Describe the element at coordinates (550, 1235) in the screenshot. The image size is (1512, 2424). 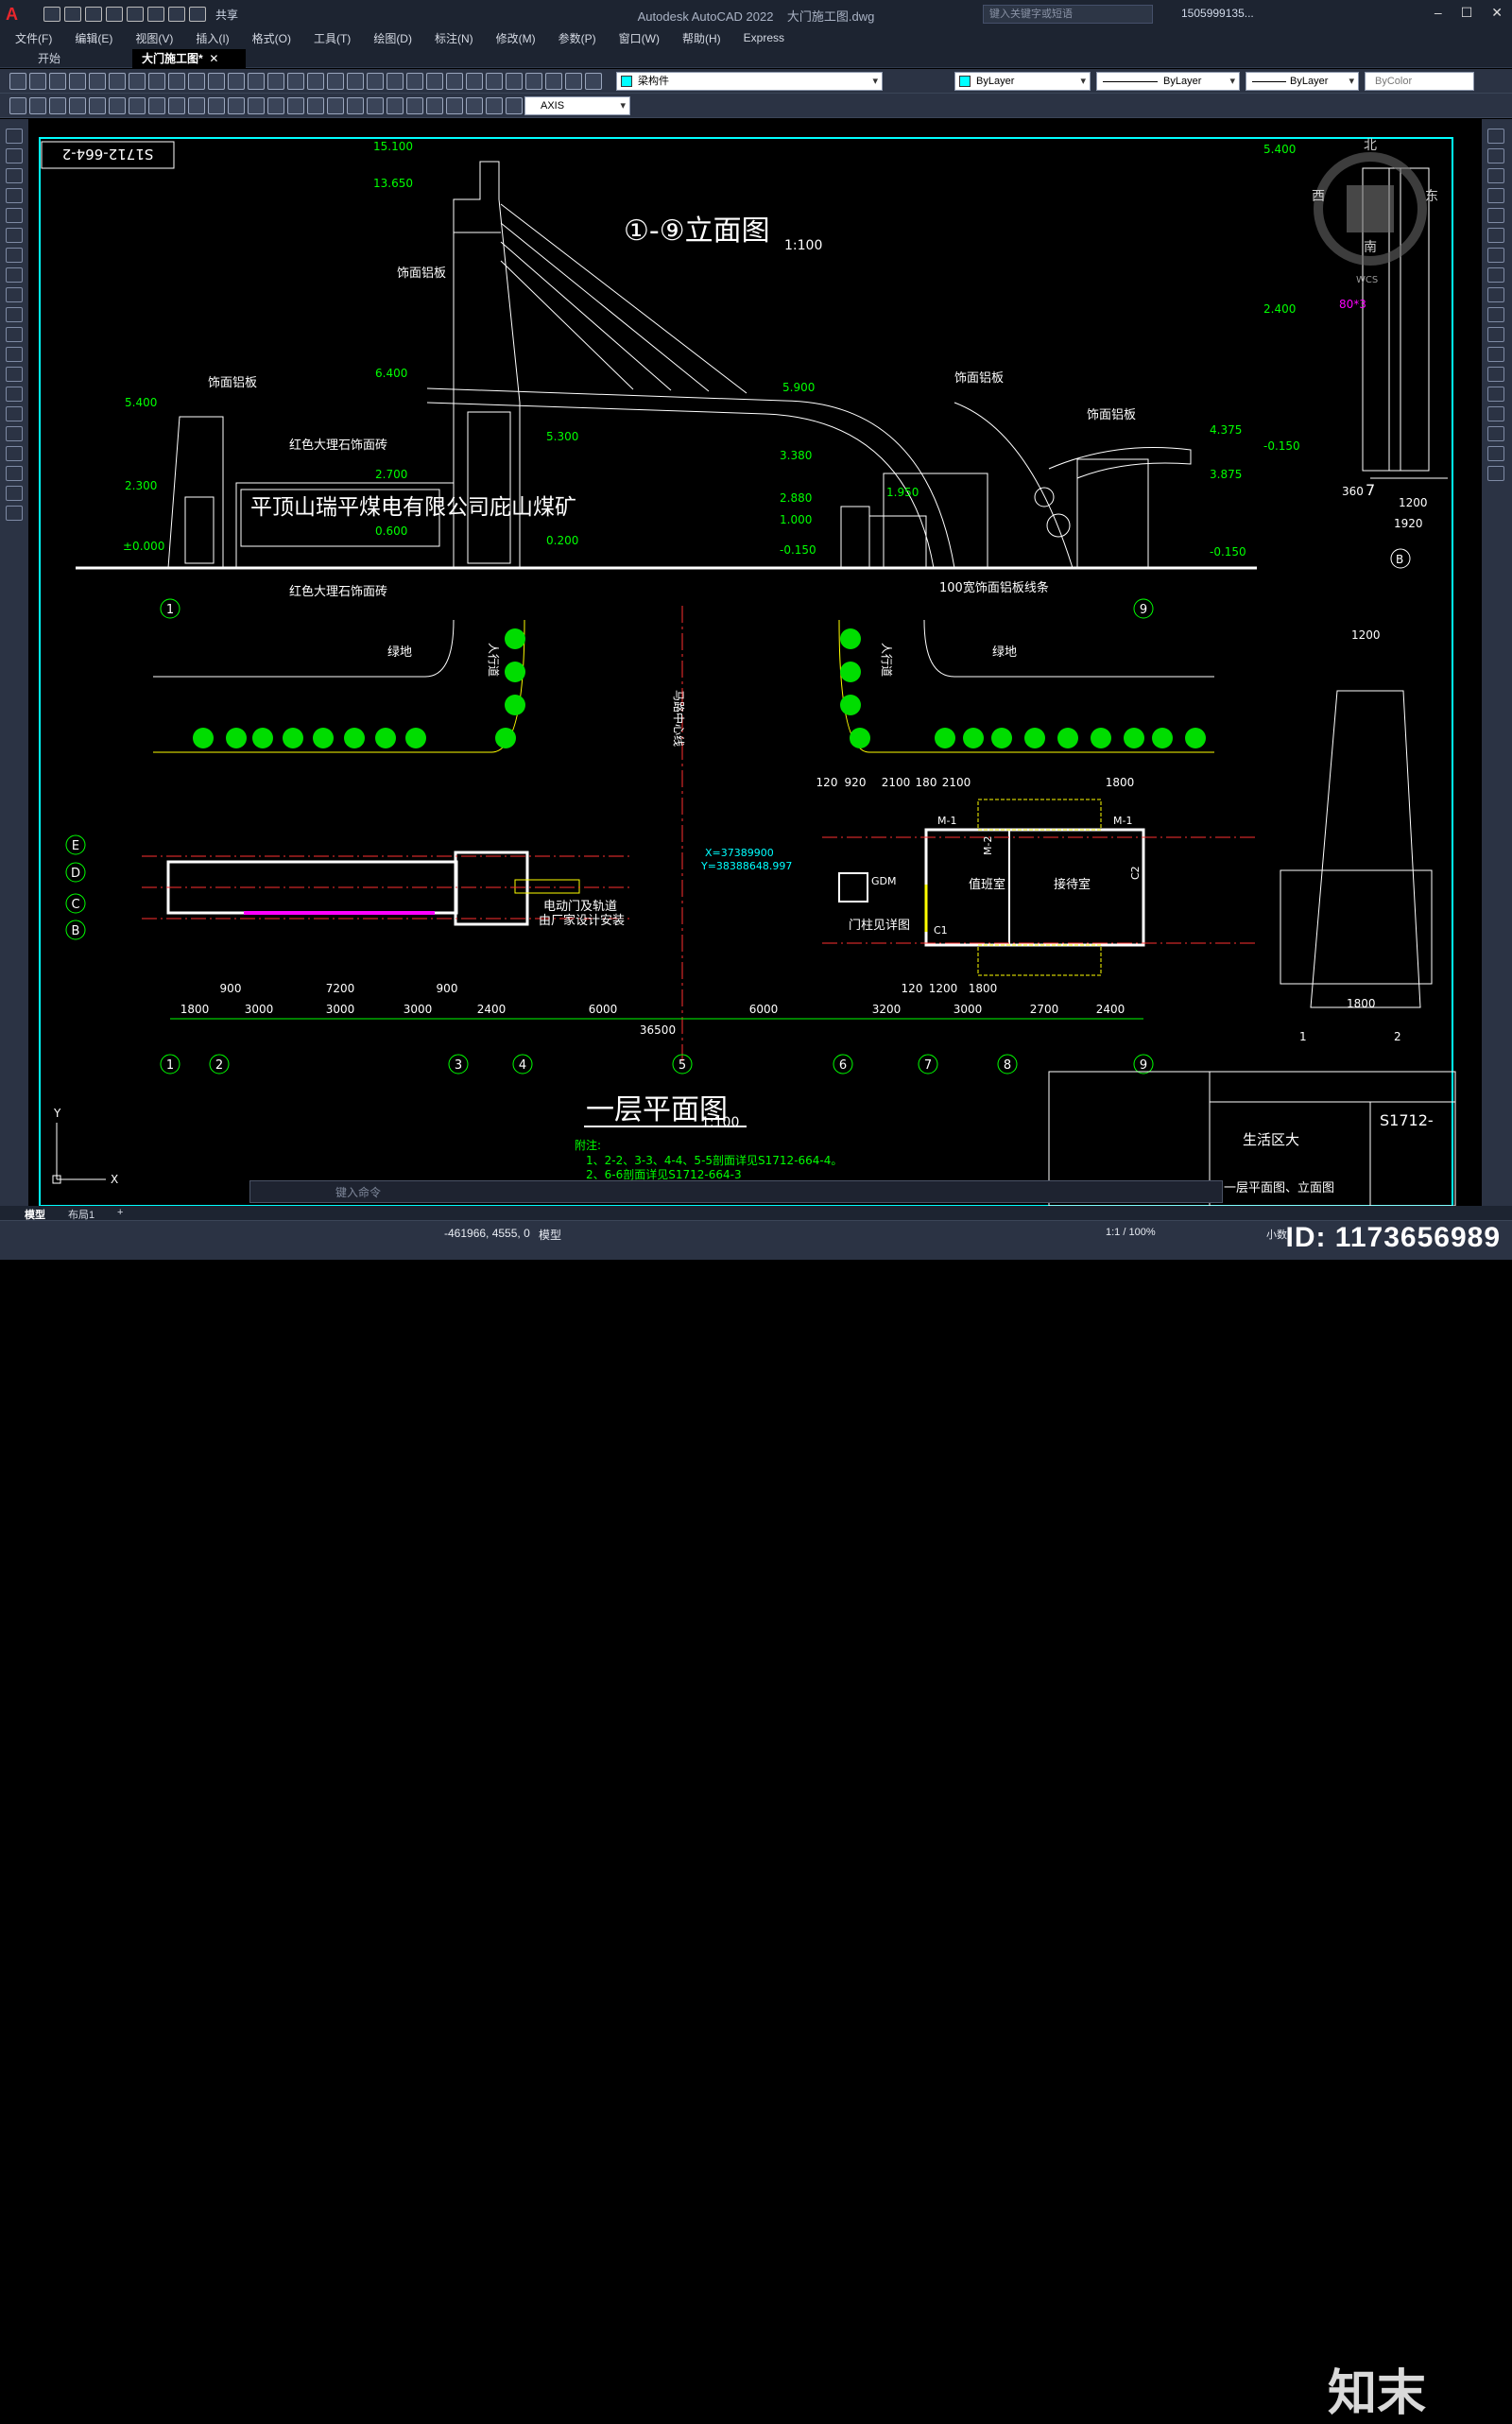
I see `model-space-toggle: 模型` at that location.